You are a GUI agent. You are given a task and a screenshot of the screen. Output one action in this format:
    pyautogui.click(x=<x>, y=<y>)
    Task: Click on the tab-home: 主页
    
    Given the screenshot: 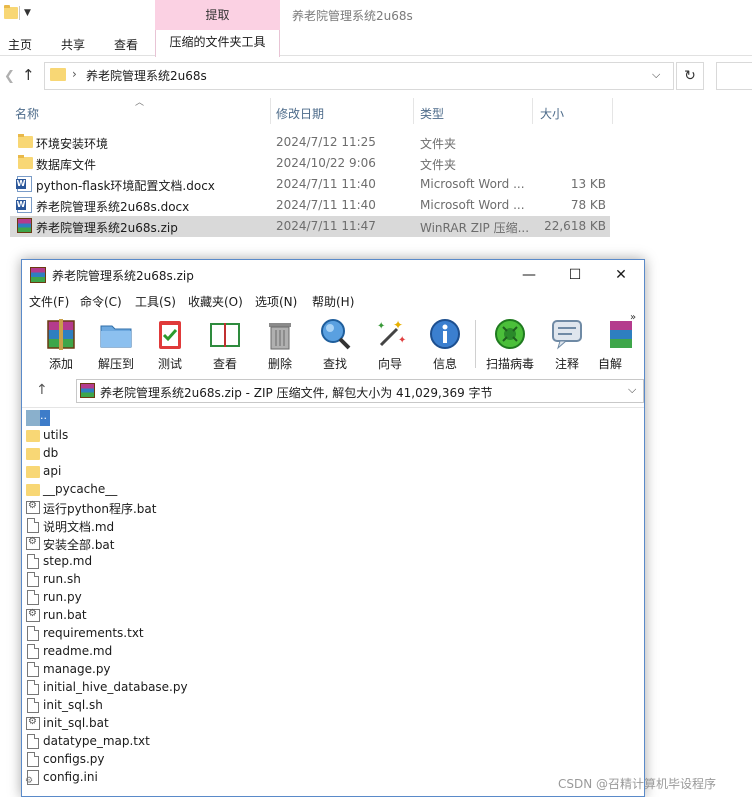 What is the action you would take?
    pyautogui.click(x=20, y=44)
    